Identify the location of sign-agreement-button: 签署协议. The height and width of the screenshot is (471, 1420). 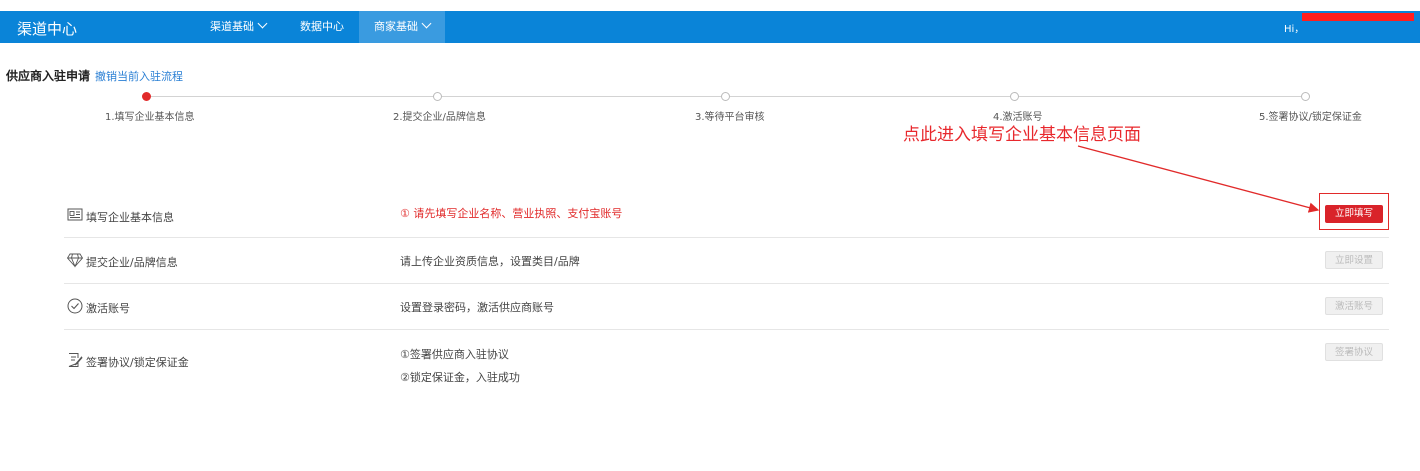
(1354, 352).